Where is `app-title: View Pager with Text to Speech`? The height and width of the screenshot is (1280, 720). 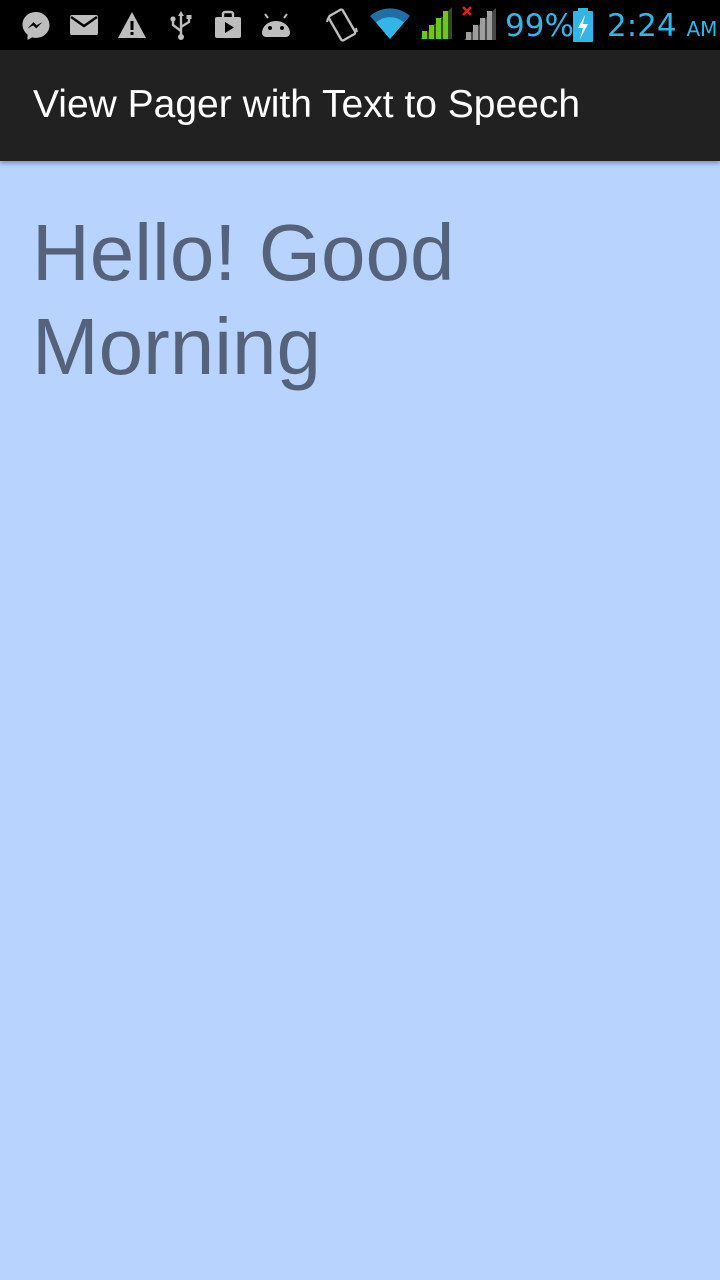 app-title: View Pager with Text to Speech is located at coordinates (307, 104).